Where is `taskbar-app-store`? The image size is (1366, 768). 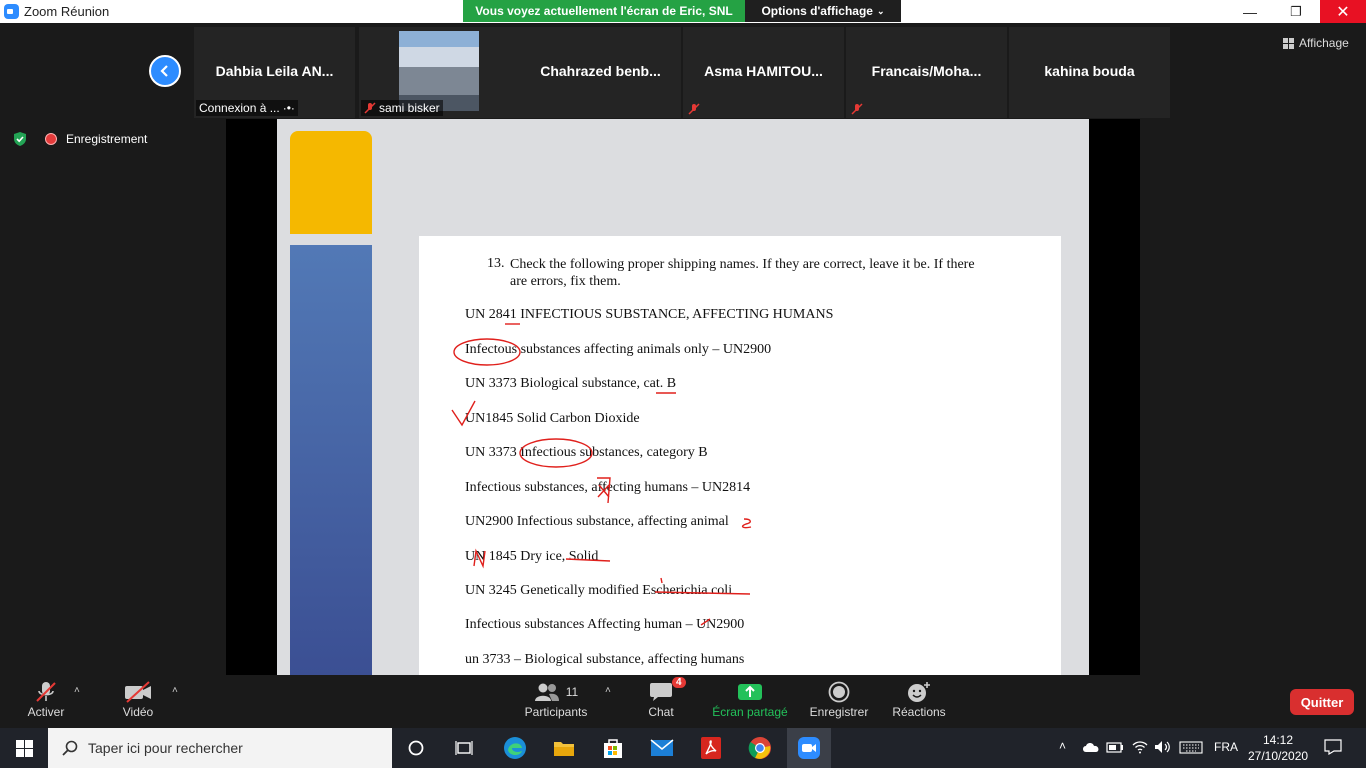
taskbar-app-store is located at coordinates (613, 748).